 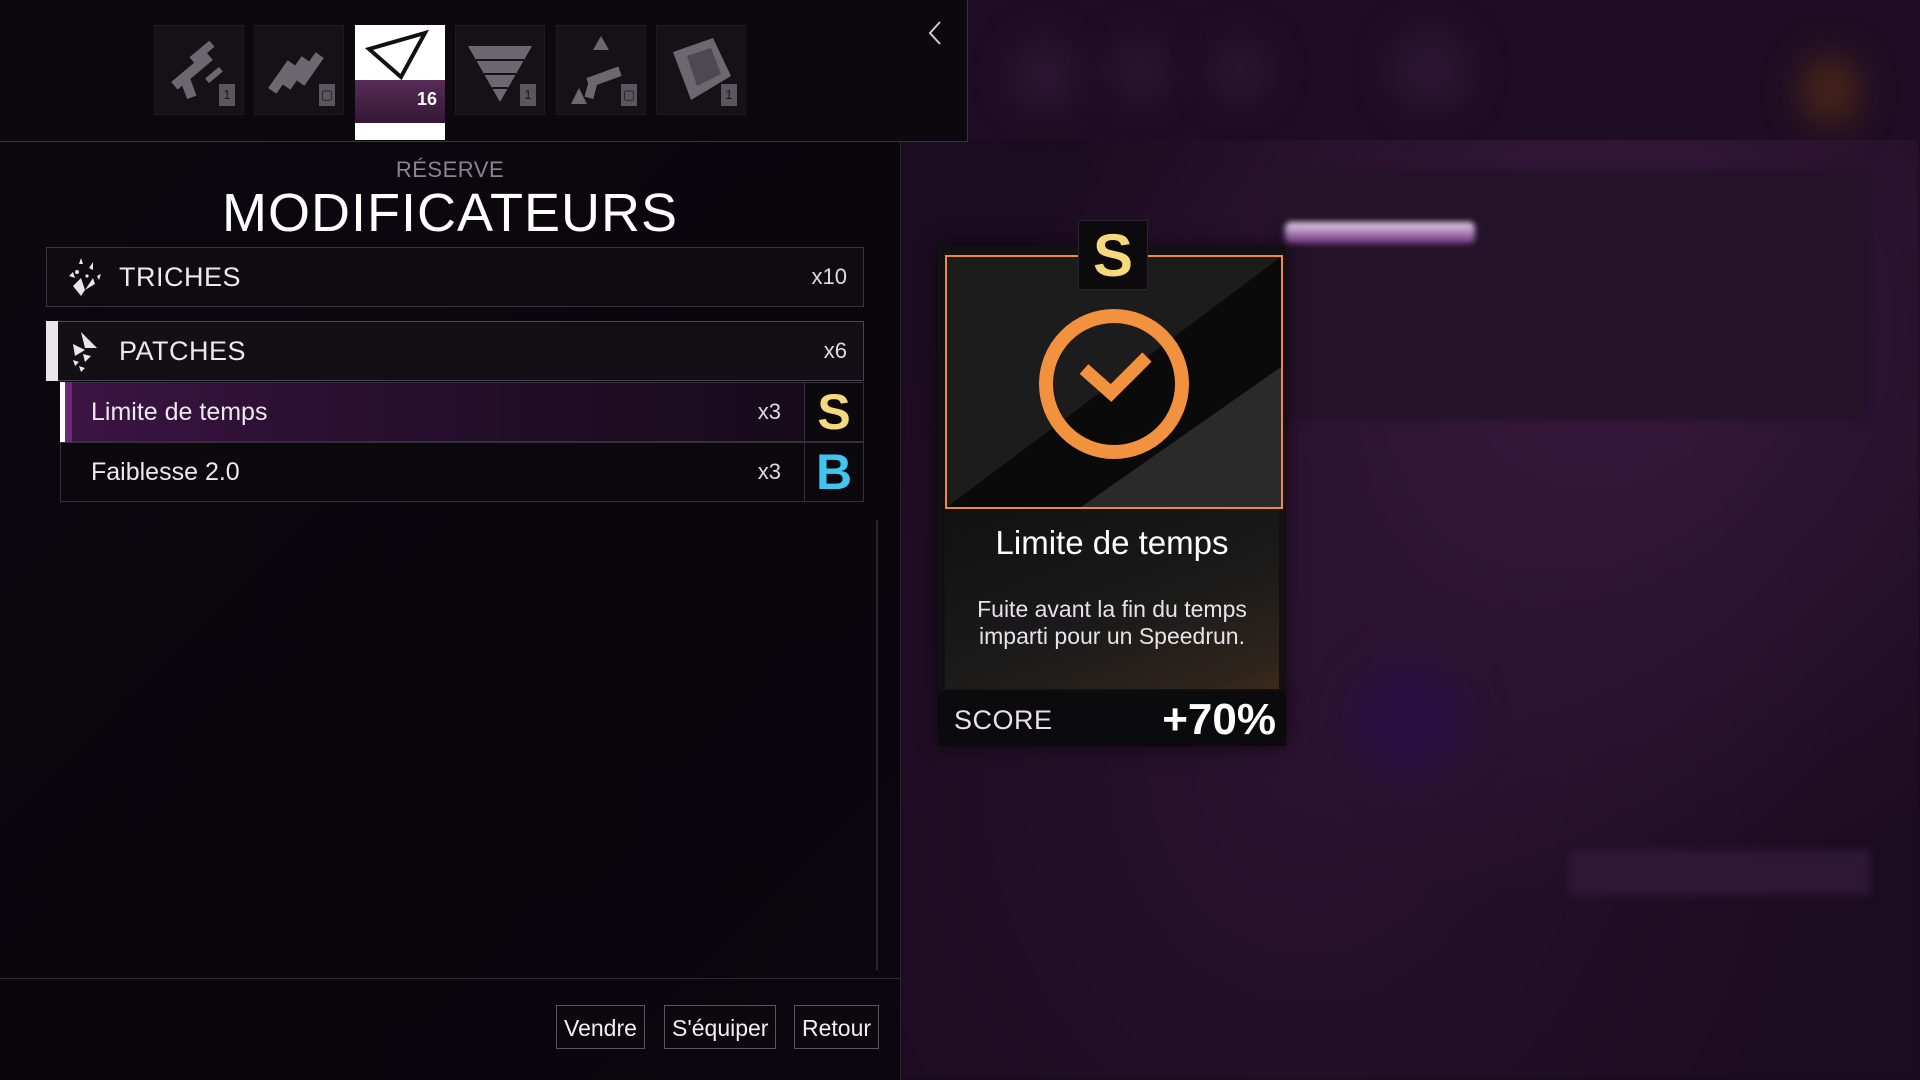 I want to click on clock-check-icon, so click(x=1114, y=384).